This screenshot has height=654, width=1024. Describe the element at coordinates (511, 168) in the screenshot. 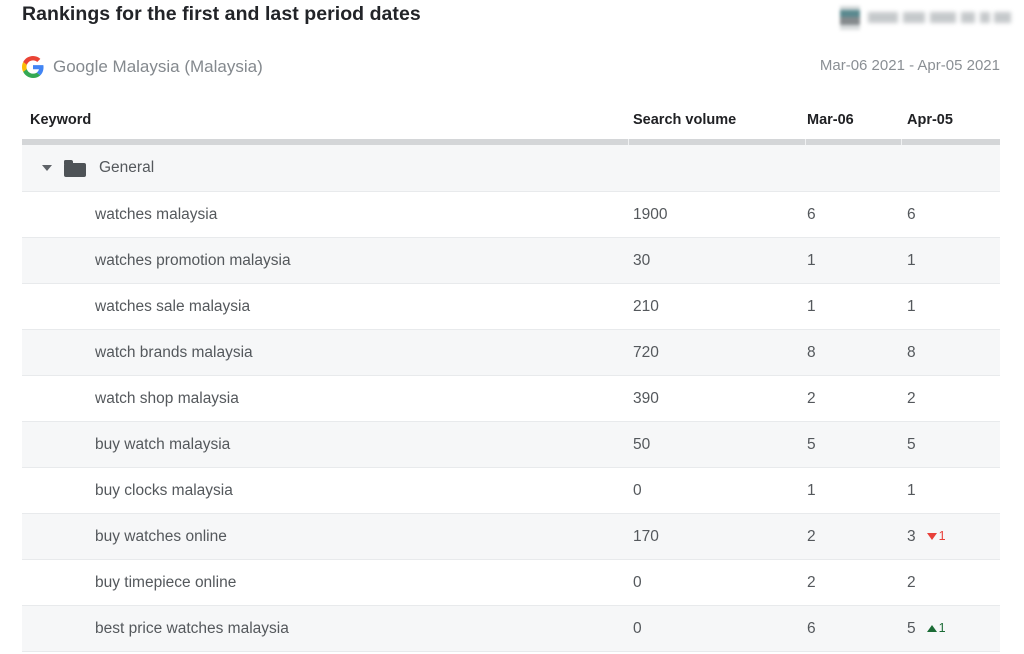

I see `group-row-general: General` at that location.